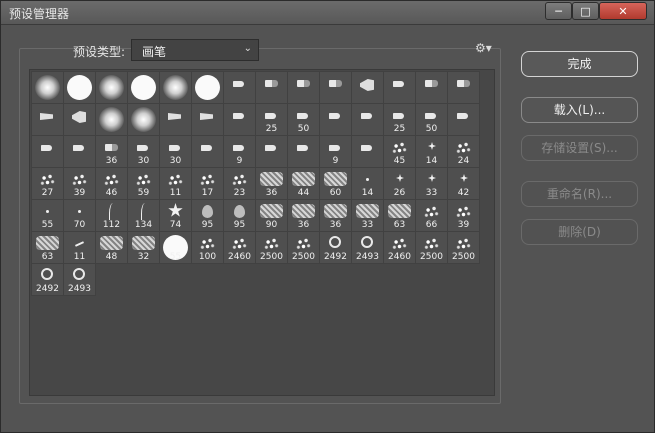  Describe the element at coordinates (271, 211) in the screenshot. I see `texture-icon` at that location.